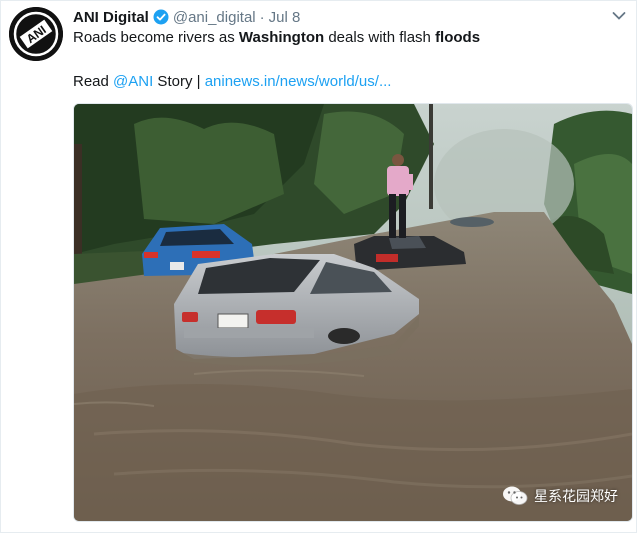 This screenshot has width=637, height=533. What do you see at coordinates (156, 37) in the screenshot?
I see `tweet-text-part: Roads become rivers as` at bounding box center [156, 37].